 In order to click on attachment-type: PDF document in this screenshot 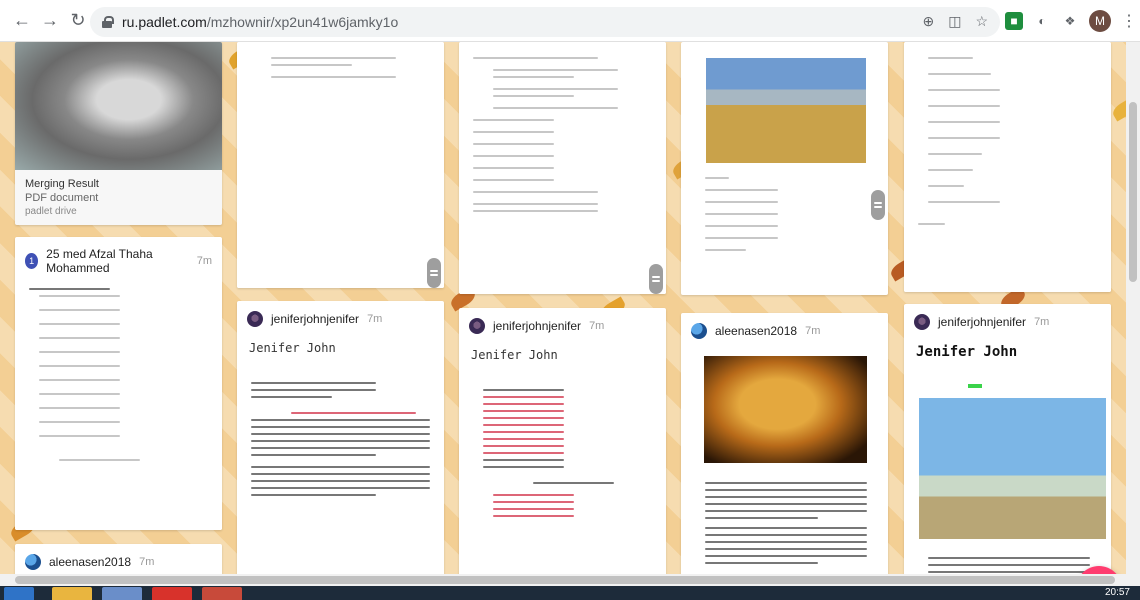, I will do `click(62, 198)`.